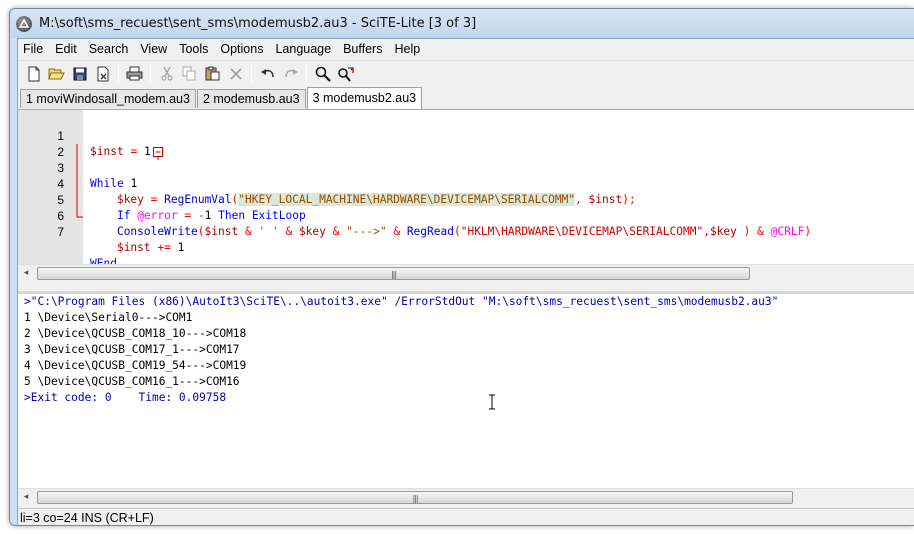 The image size is (914, 534). I want to click on print-button, so click(134, 74).